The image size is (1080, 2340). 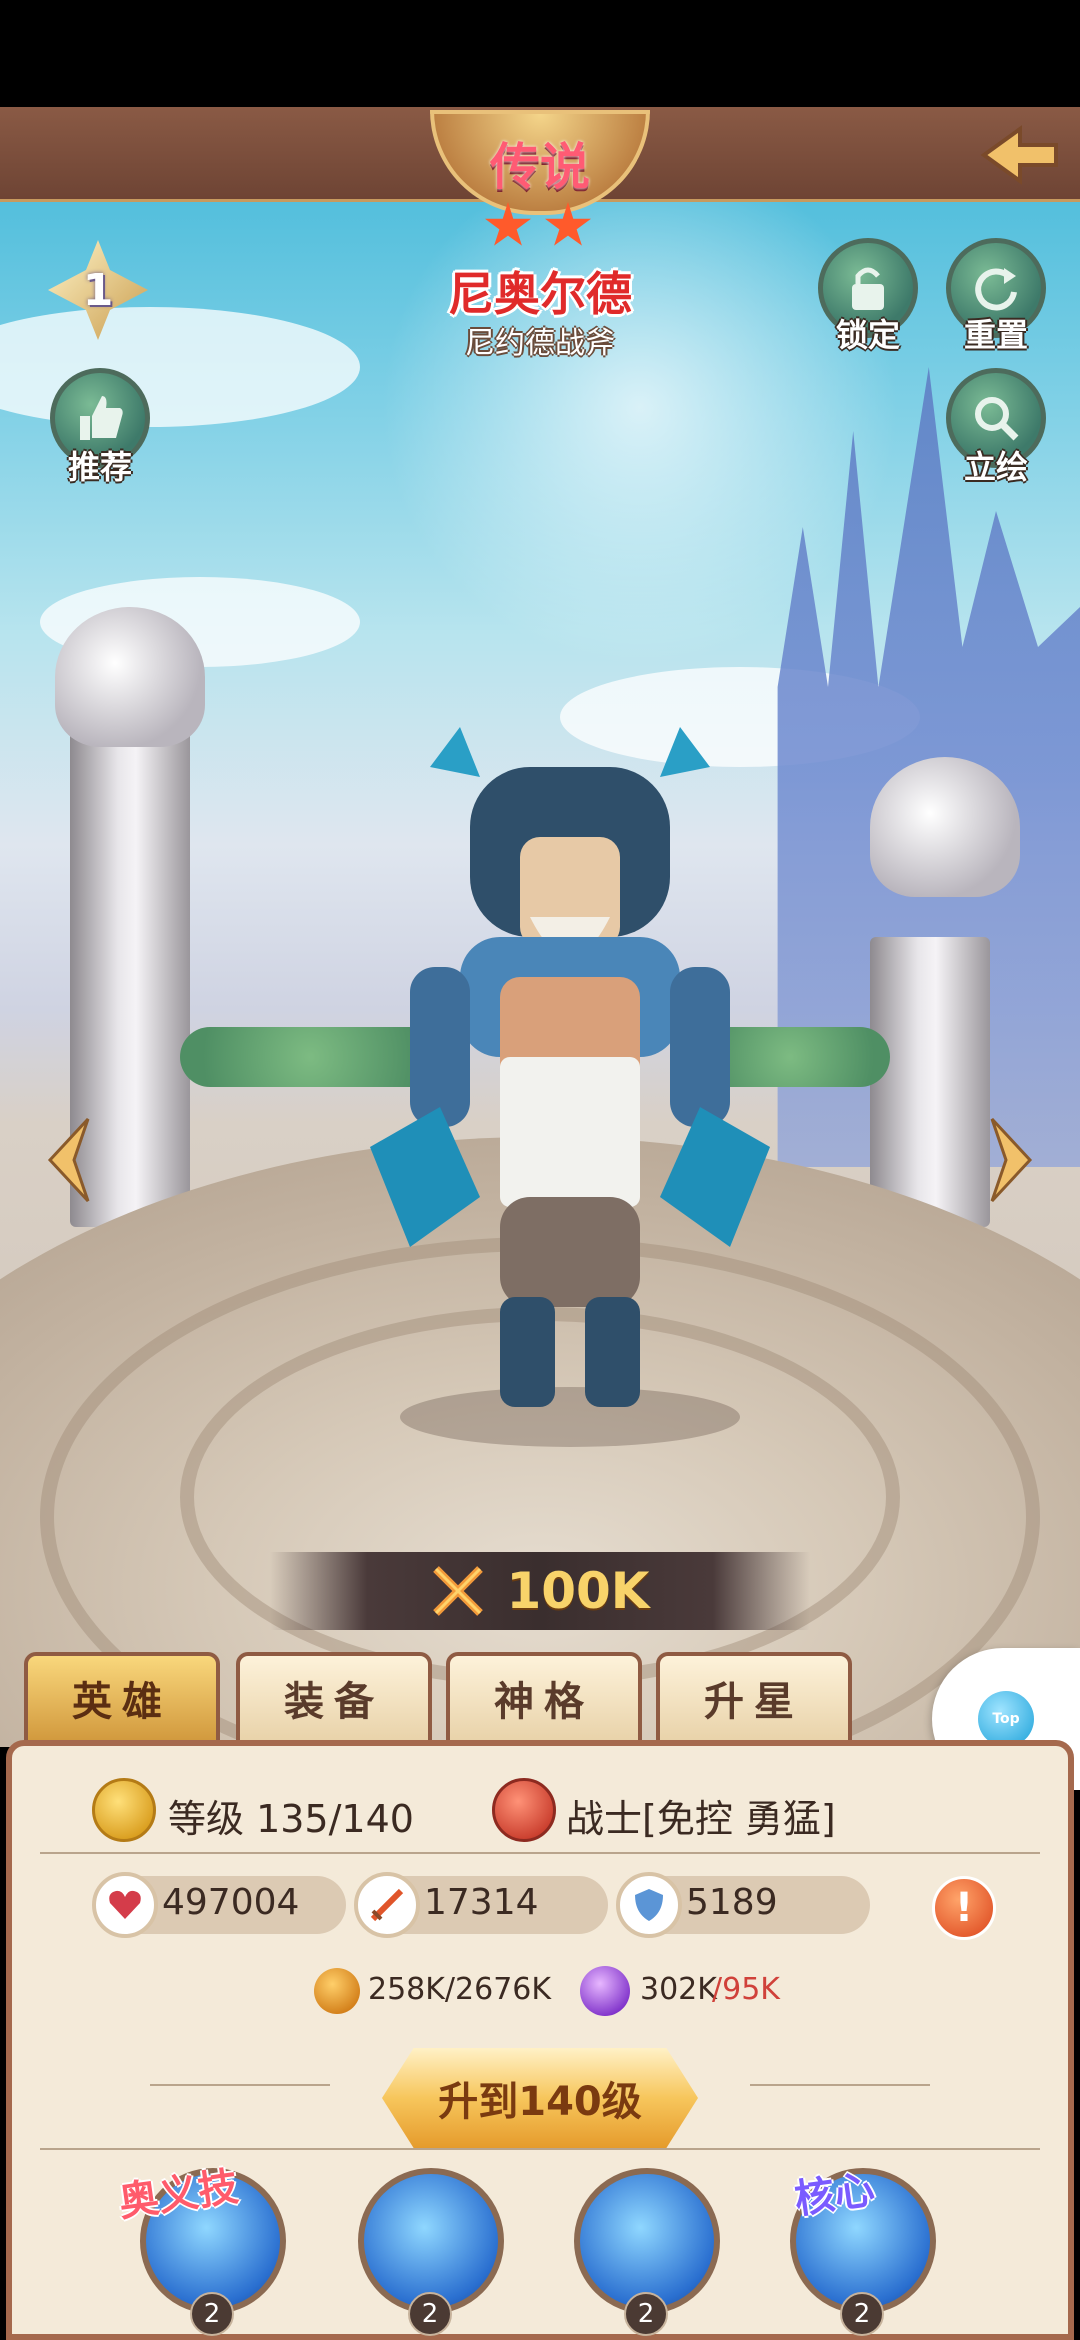 I want to click on hp-value: 497004, so click(x=231, y=1902).